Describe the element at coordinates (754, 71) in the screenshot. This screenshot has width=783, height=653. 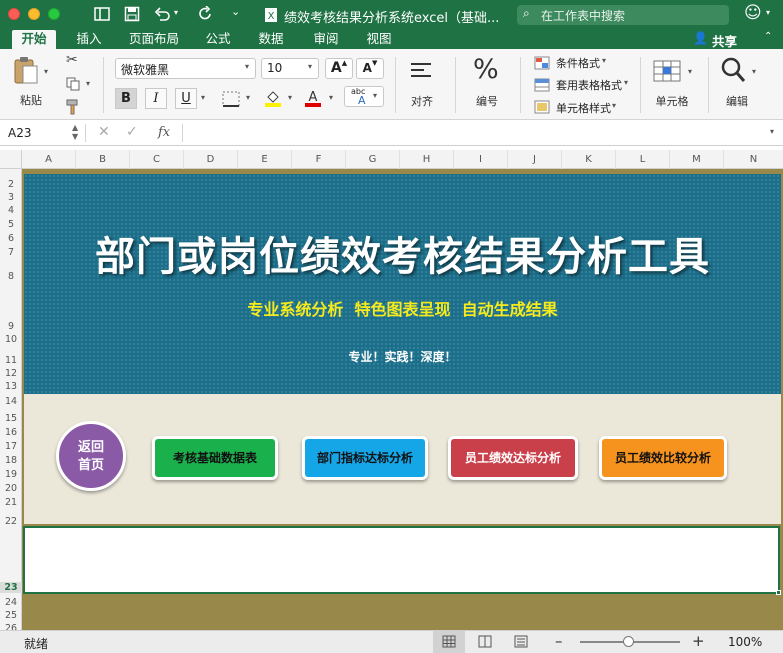
I see `edit-dropdown-icon: ▾` at that location.